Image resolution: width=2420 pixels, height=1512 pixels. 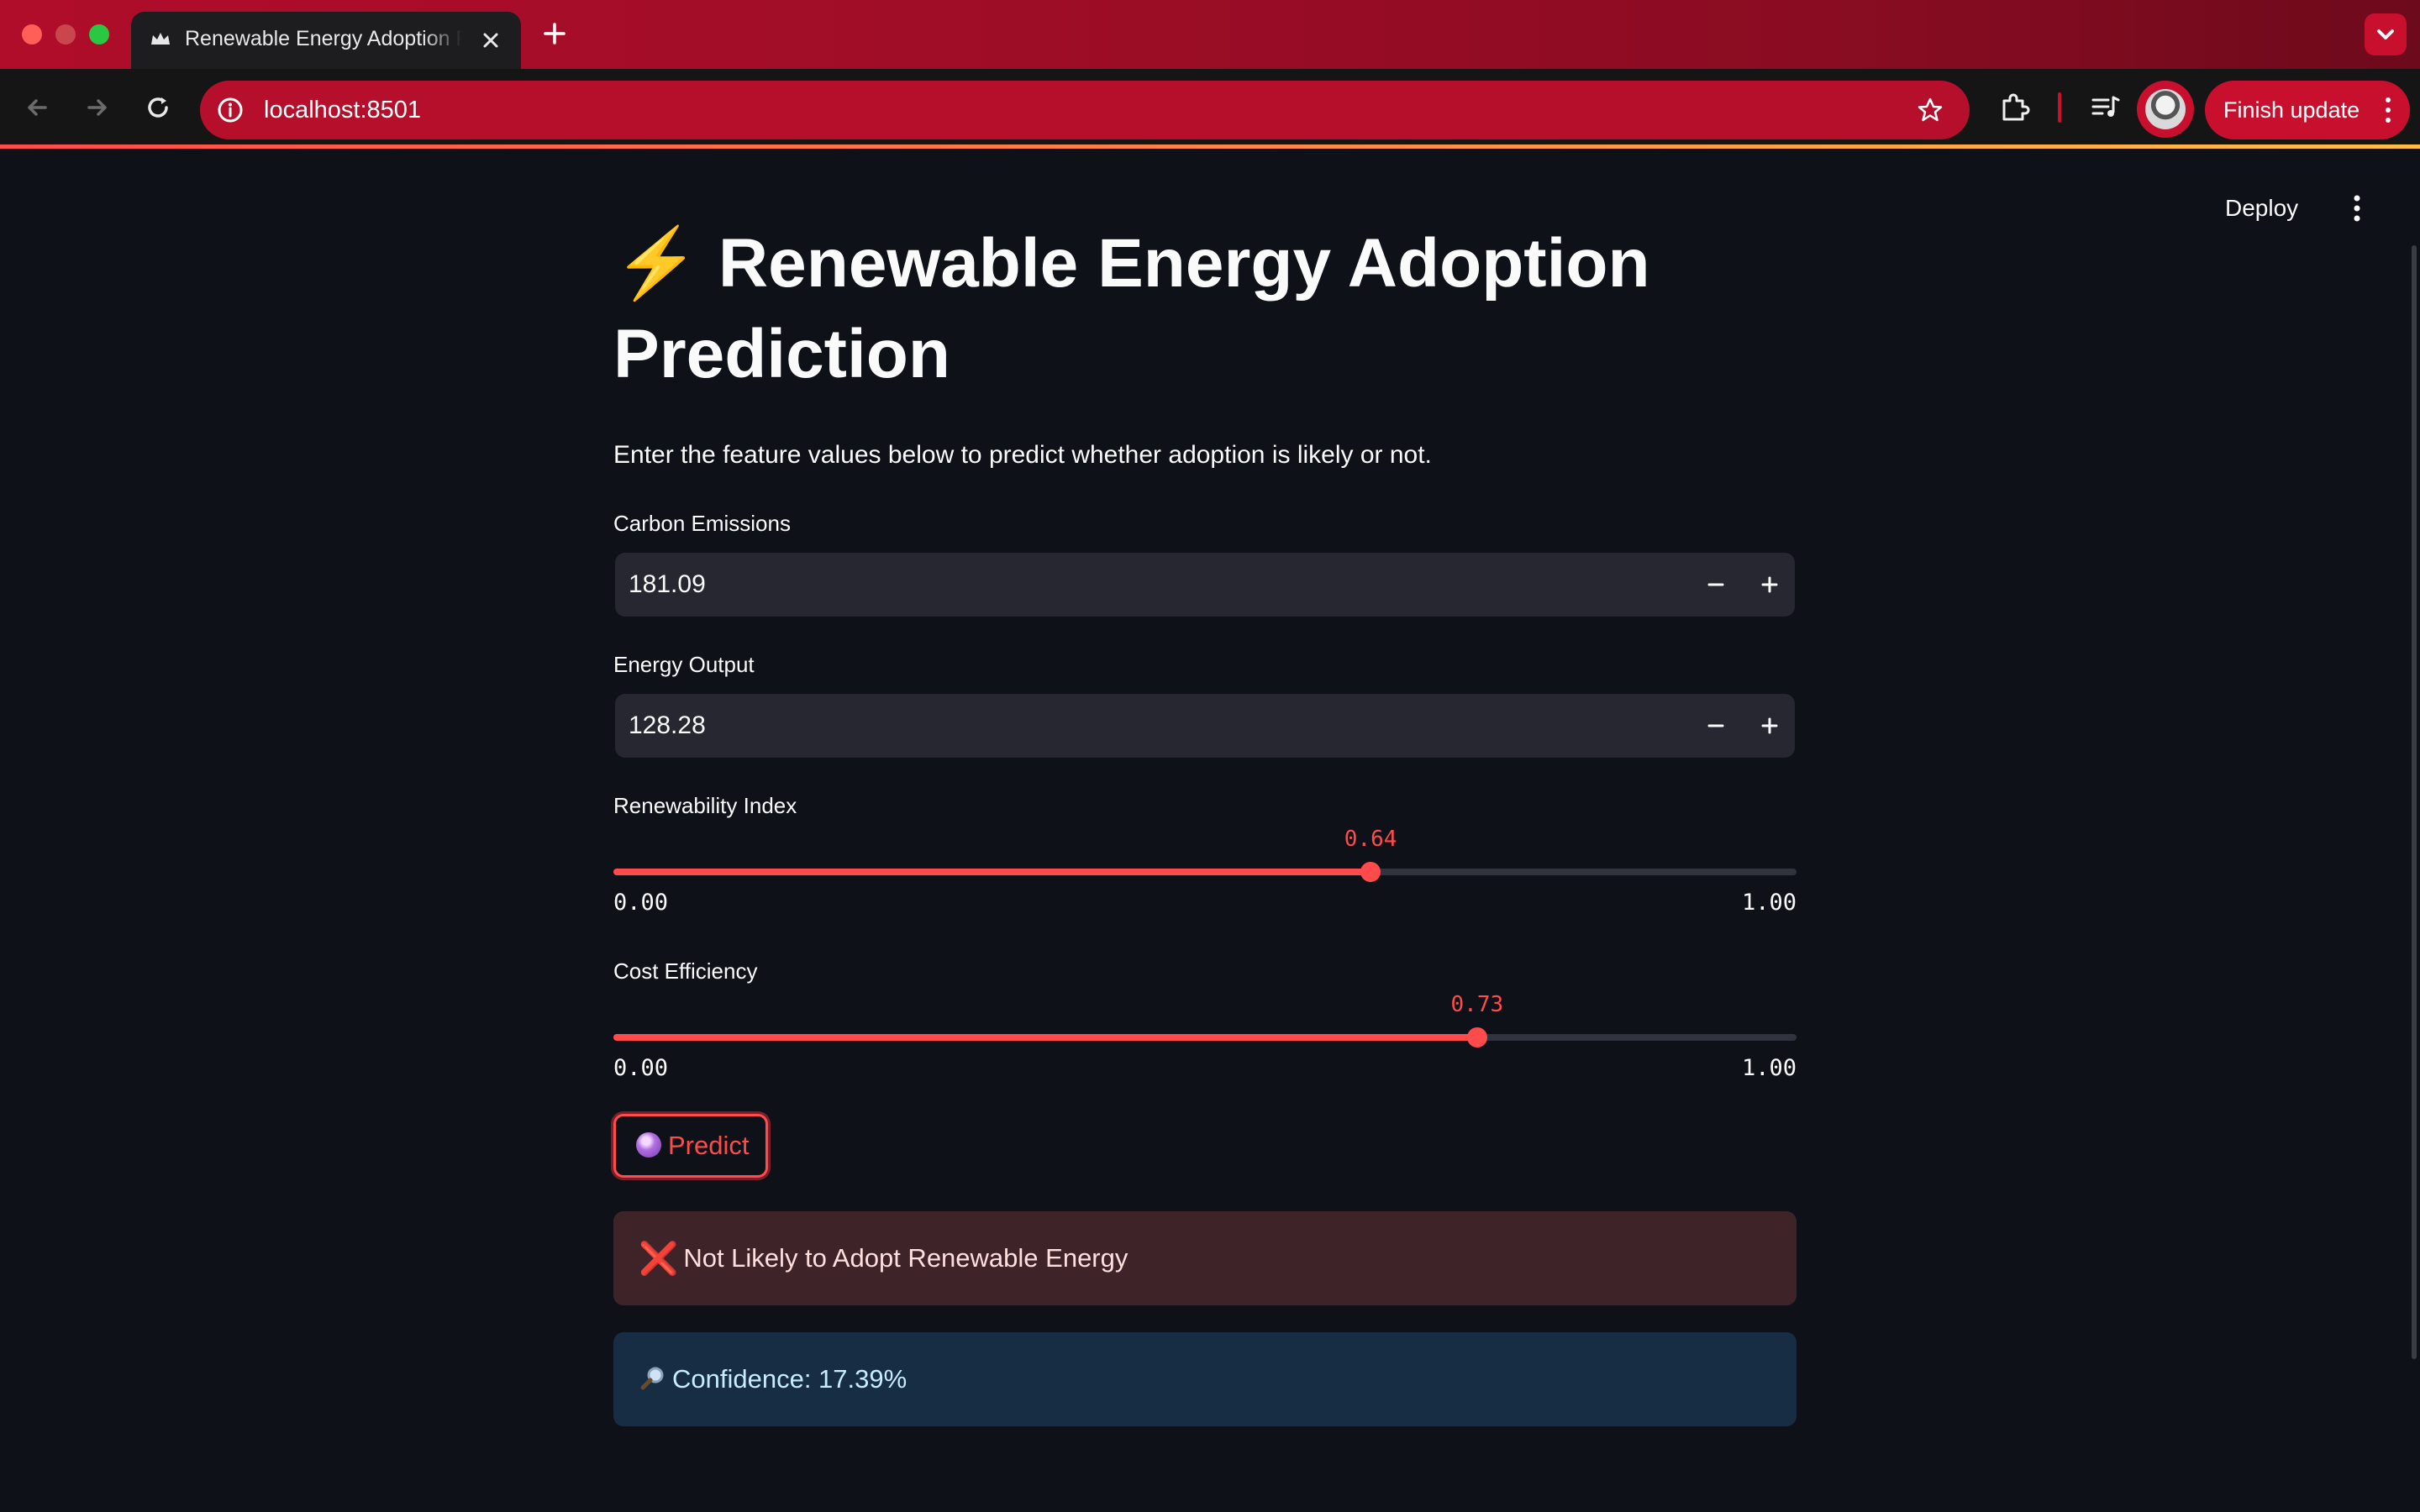 What do you see at coordinates (1716, 584) in the screenshot?
I see `carbon-emissions-decrement-button` at bounding box center [1716, 584].